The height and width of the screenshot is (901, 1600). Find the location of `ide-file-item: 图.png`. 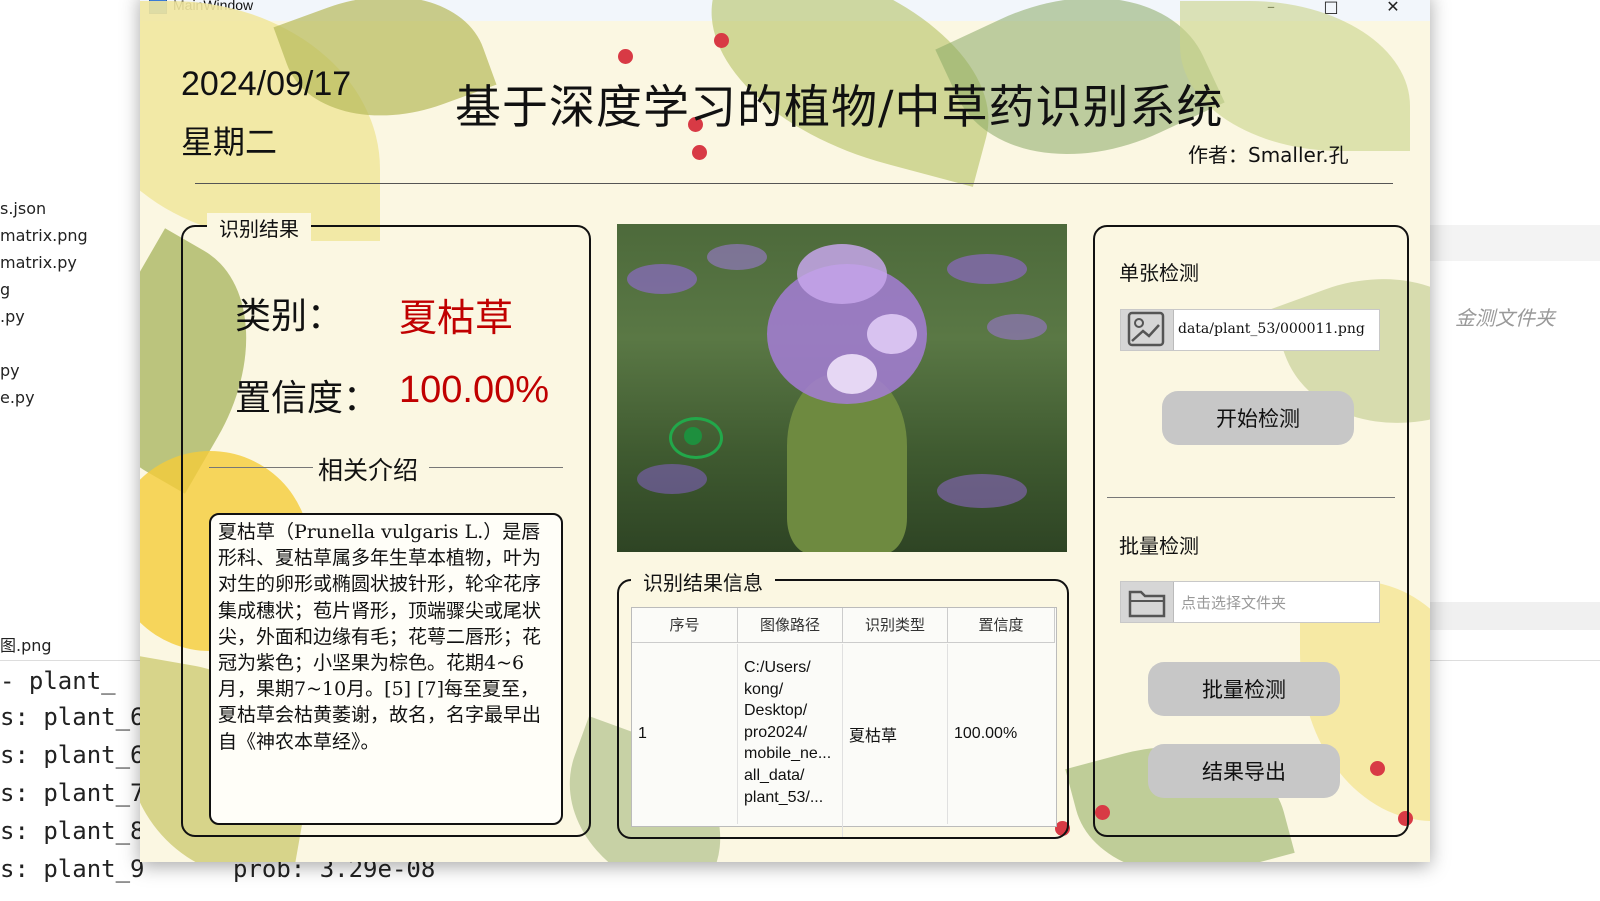

ide-file-item: 图.png is located at coordinates (26, 644).